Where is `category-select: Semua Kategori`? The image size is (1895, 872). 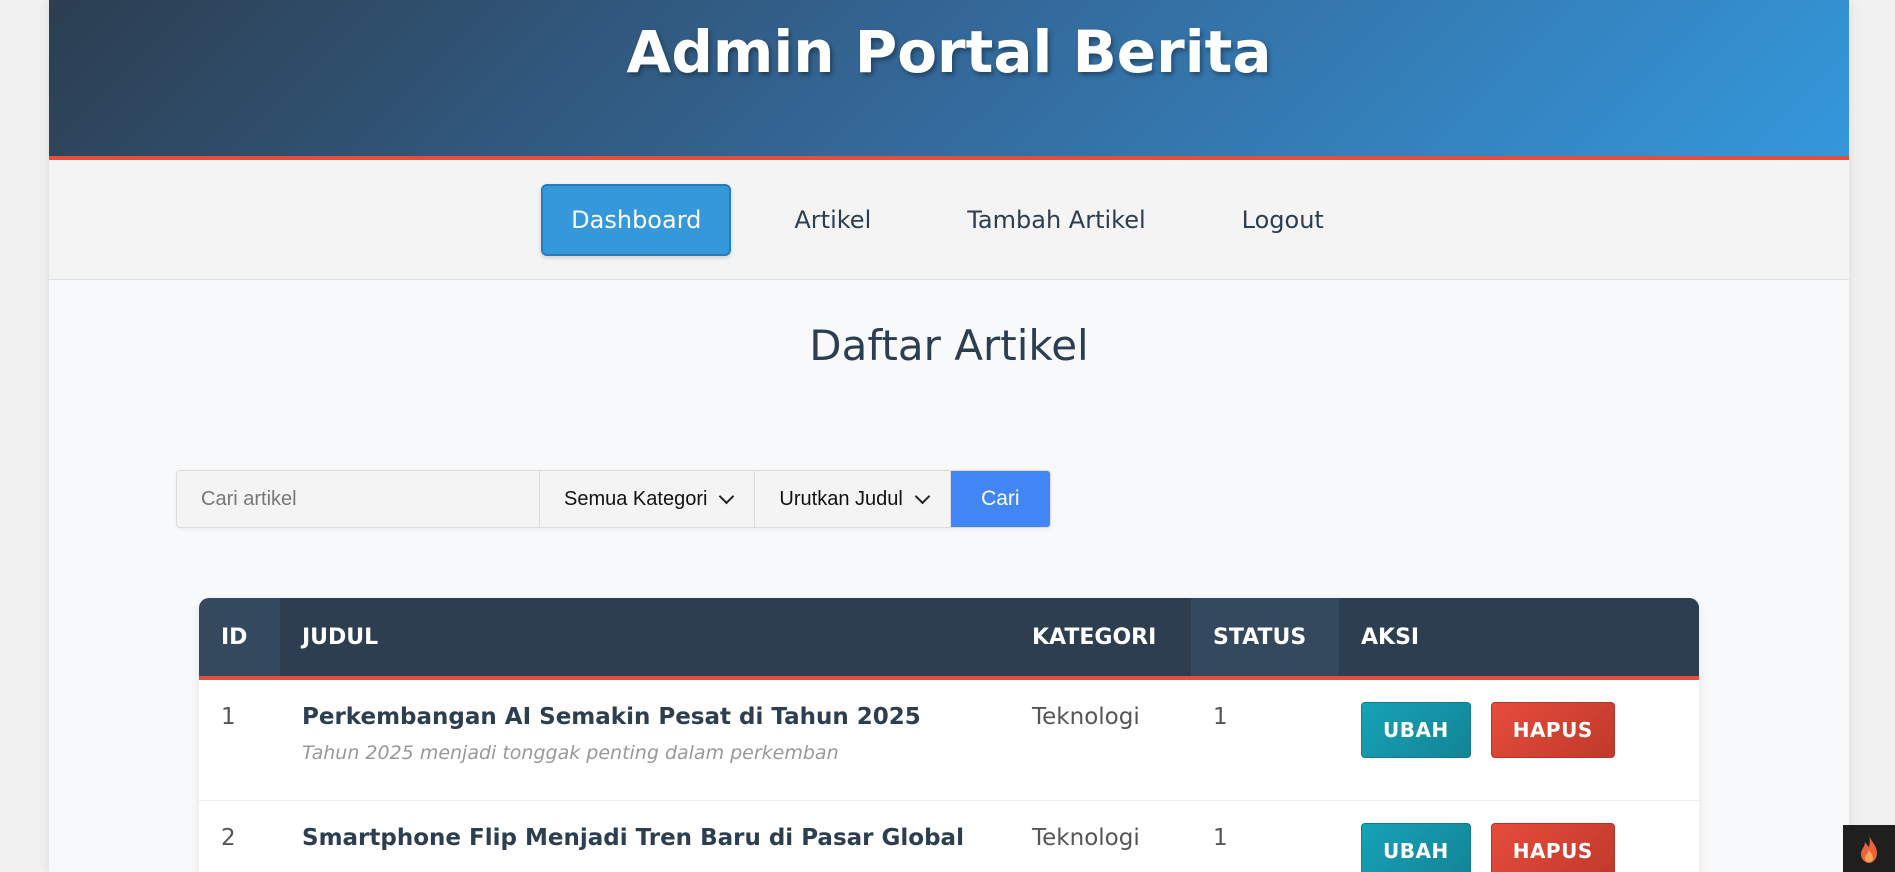
category-select: Semua Kategori is located at coordinates (648, 499).